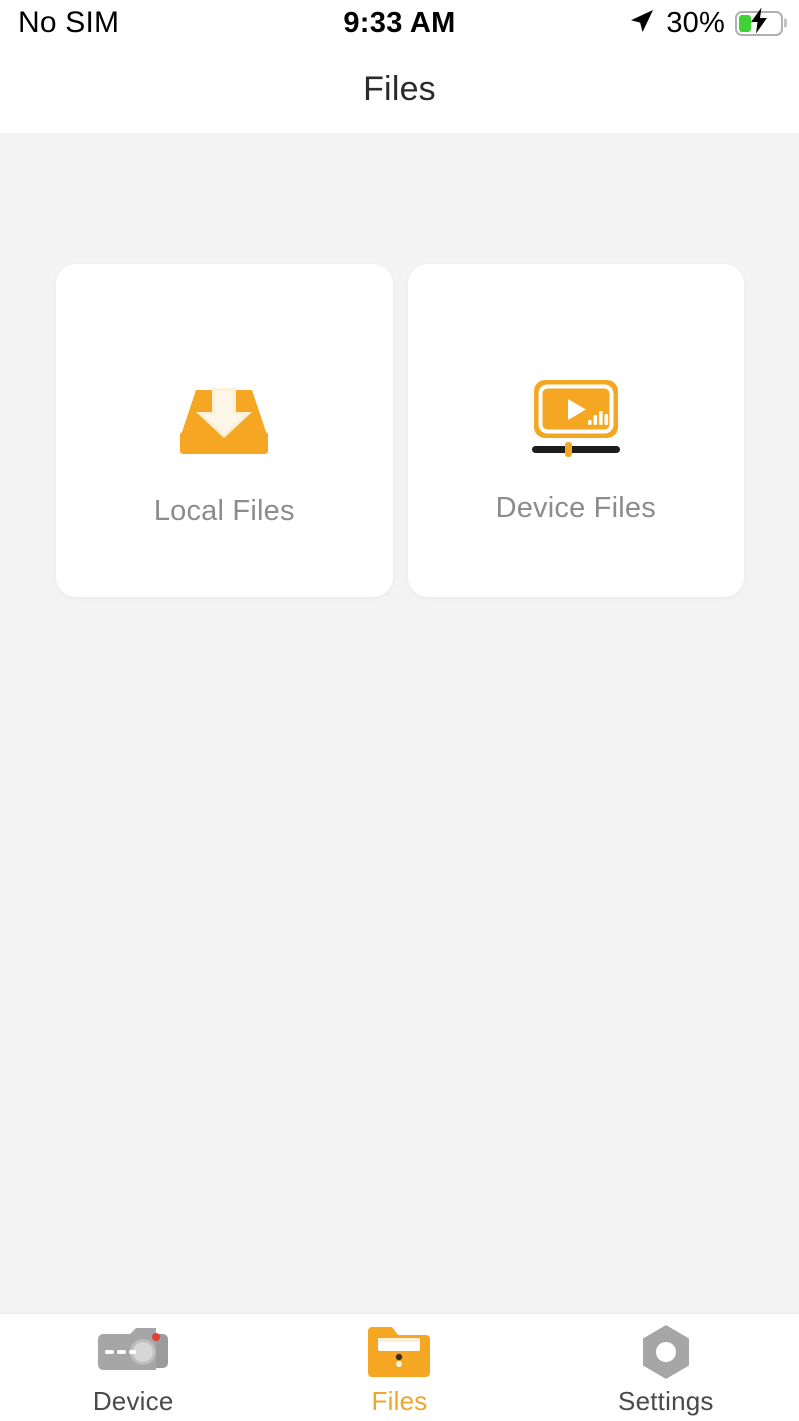 This screenshot has height=1421, width=799. I want to click on battery-percent-label: 30%, so click(695, 22).